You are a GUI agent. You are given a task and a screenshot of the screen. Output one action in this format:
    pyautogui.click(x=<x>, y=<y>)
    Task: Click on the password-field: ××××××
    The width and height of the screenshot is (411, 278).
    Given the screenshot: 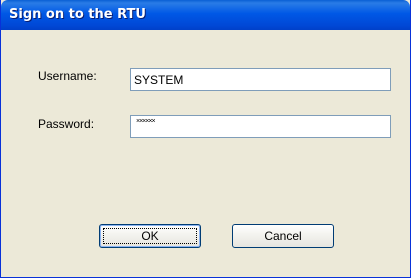 What is the action you would take?
    pyautogui.click(x=260, y=126)
    